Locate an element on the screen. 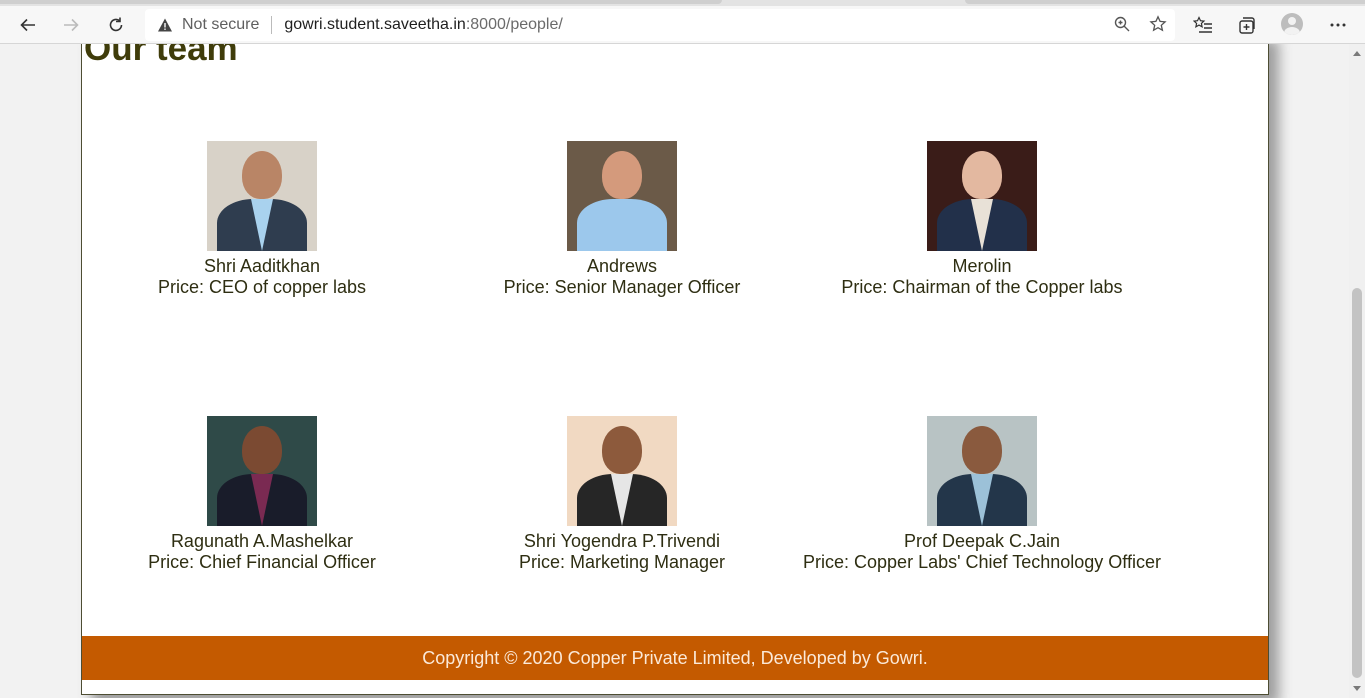 The image size is (1365, 698). forward-button is located at coordinates (71, 25).